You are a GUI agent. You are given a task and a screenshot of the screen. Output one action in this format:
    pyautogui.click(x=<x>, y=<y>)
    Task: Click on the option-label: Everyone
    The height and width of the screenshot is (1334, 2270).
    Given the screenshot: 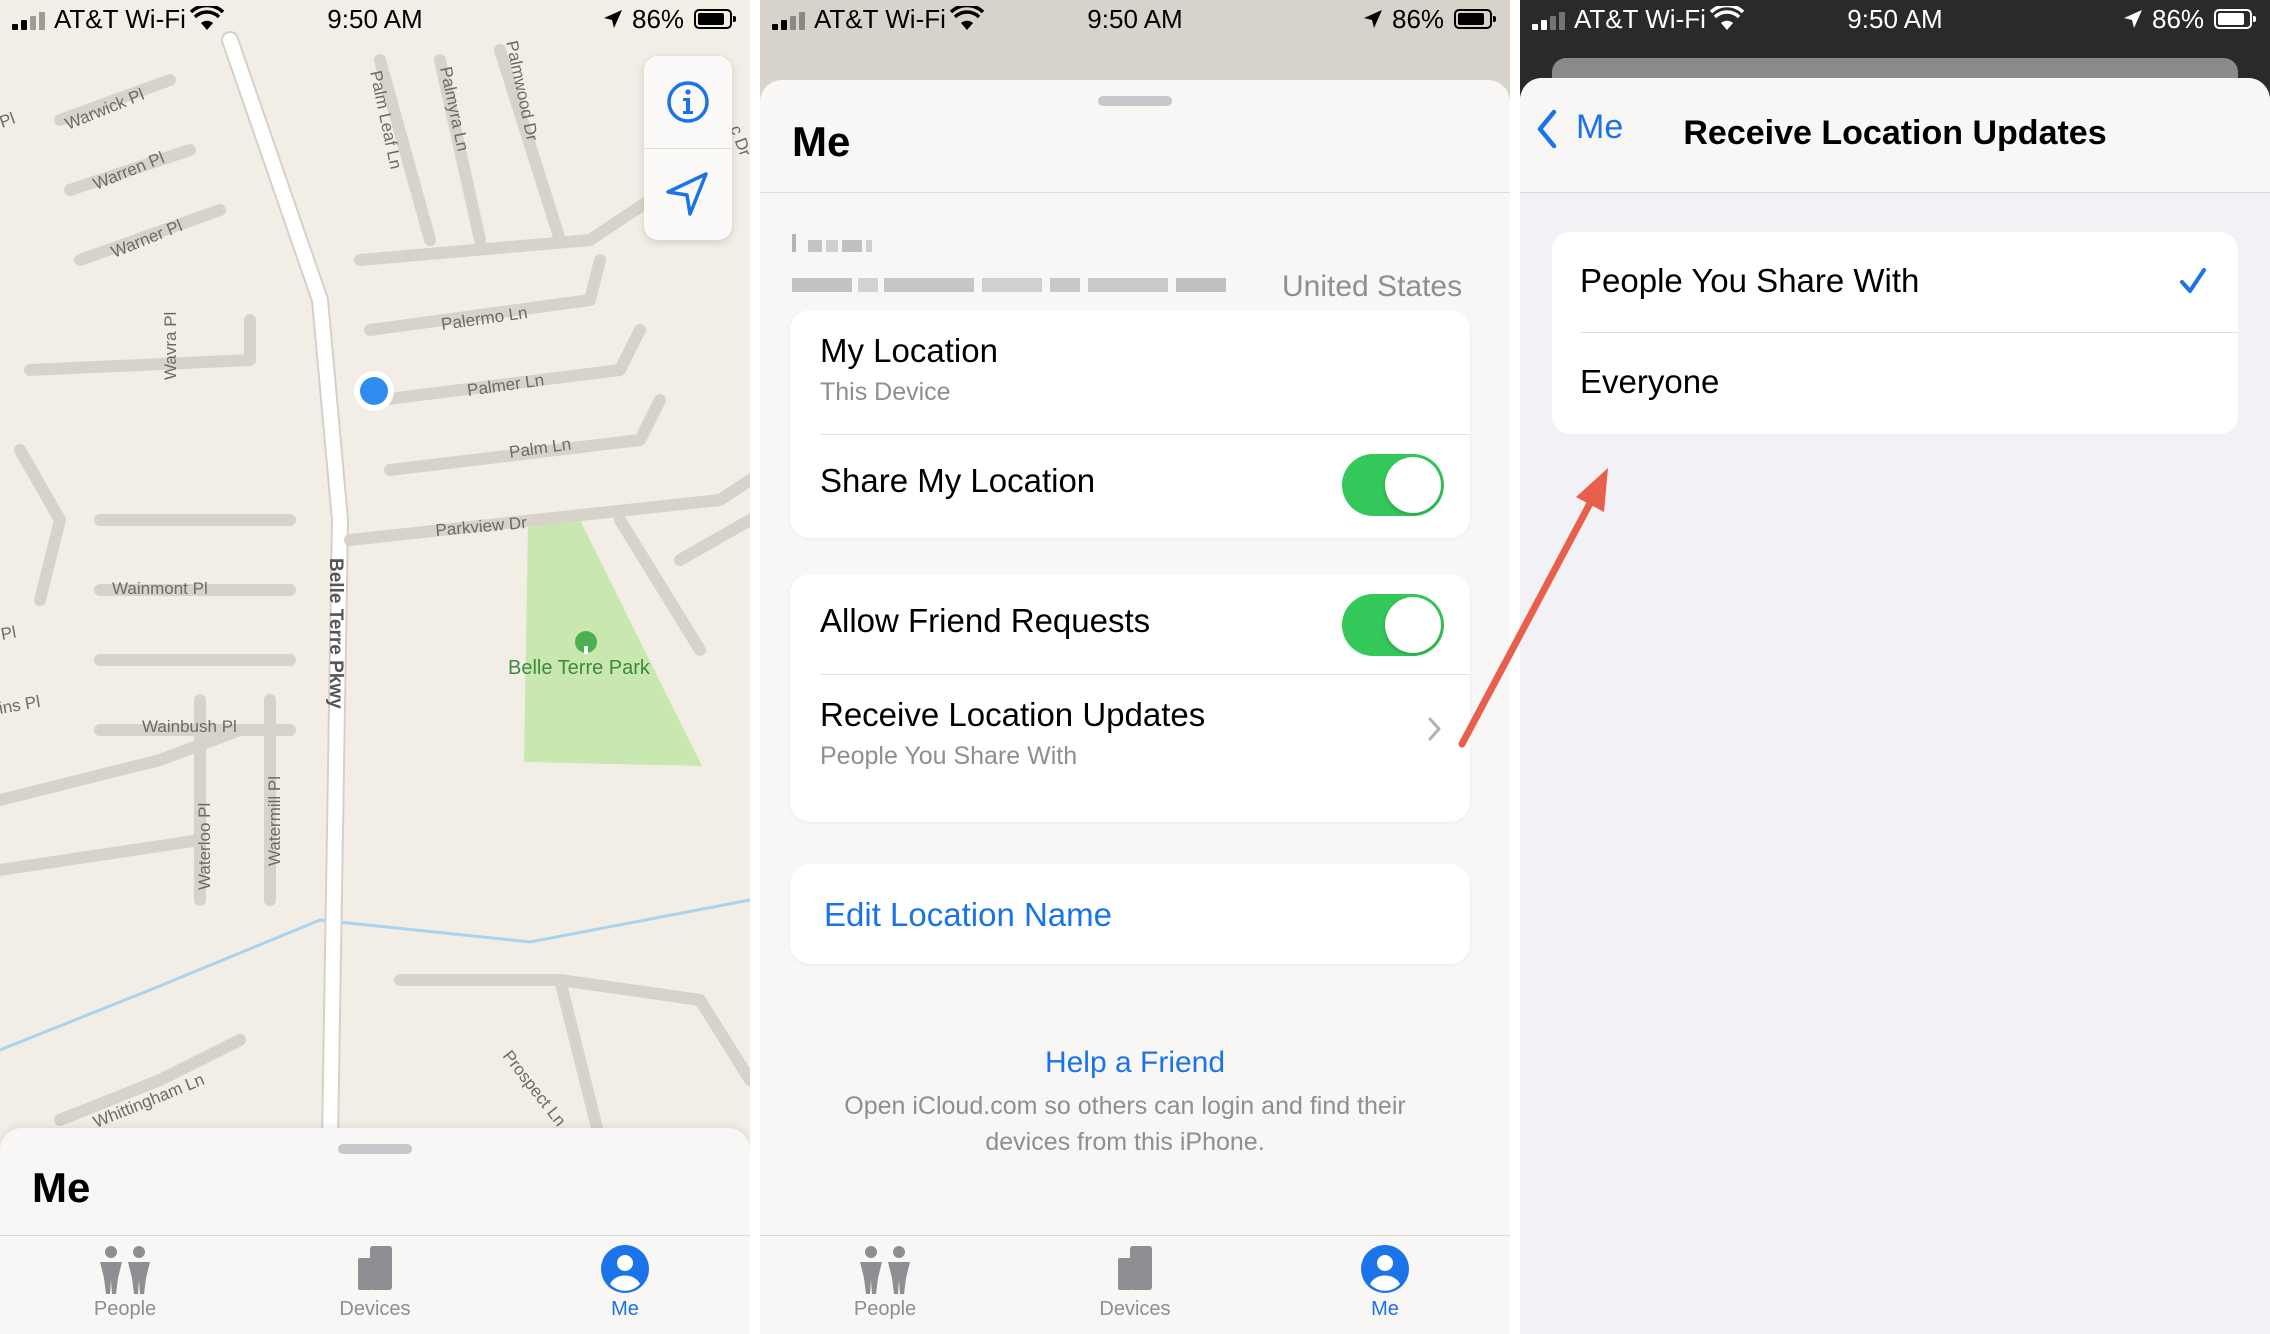 What is the action you would take?
    pyautogui.click(x=1650, y=381)
    